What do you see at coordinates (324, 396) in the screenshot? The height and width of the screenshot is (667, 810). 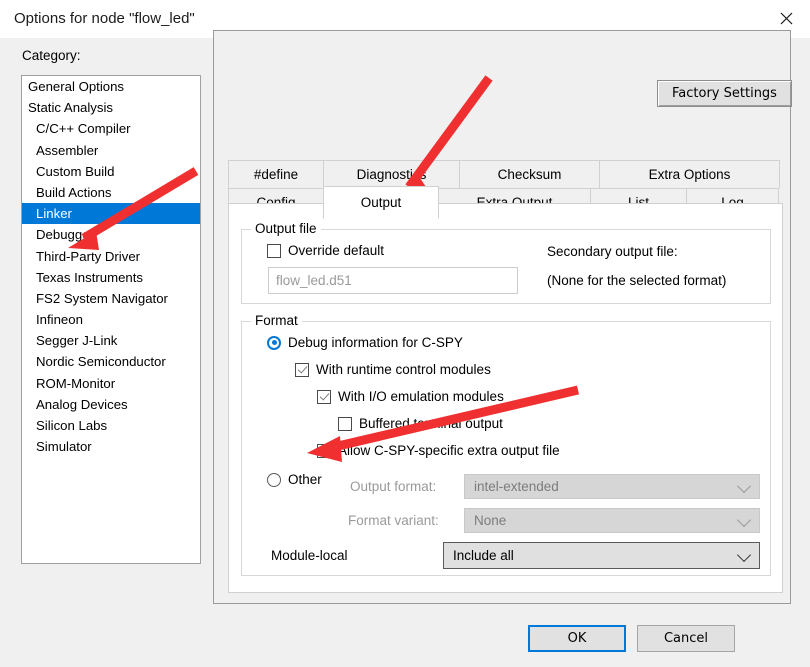 I see `with-io-checkbox` at bounding box center [324, 396].